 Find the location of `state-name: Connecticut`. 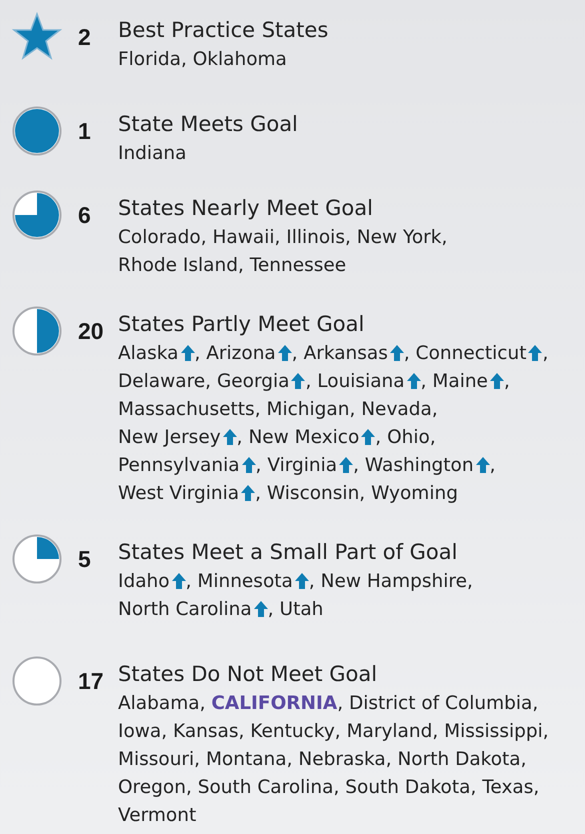

state-name: Connecticut is located at coordinates (471, 353).